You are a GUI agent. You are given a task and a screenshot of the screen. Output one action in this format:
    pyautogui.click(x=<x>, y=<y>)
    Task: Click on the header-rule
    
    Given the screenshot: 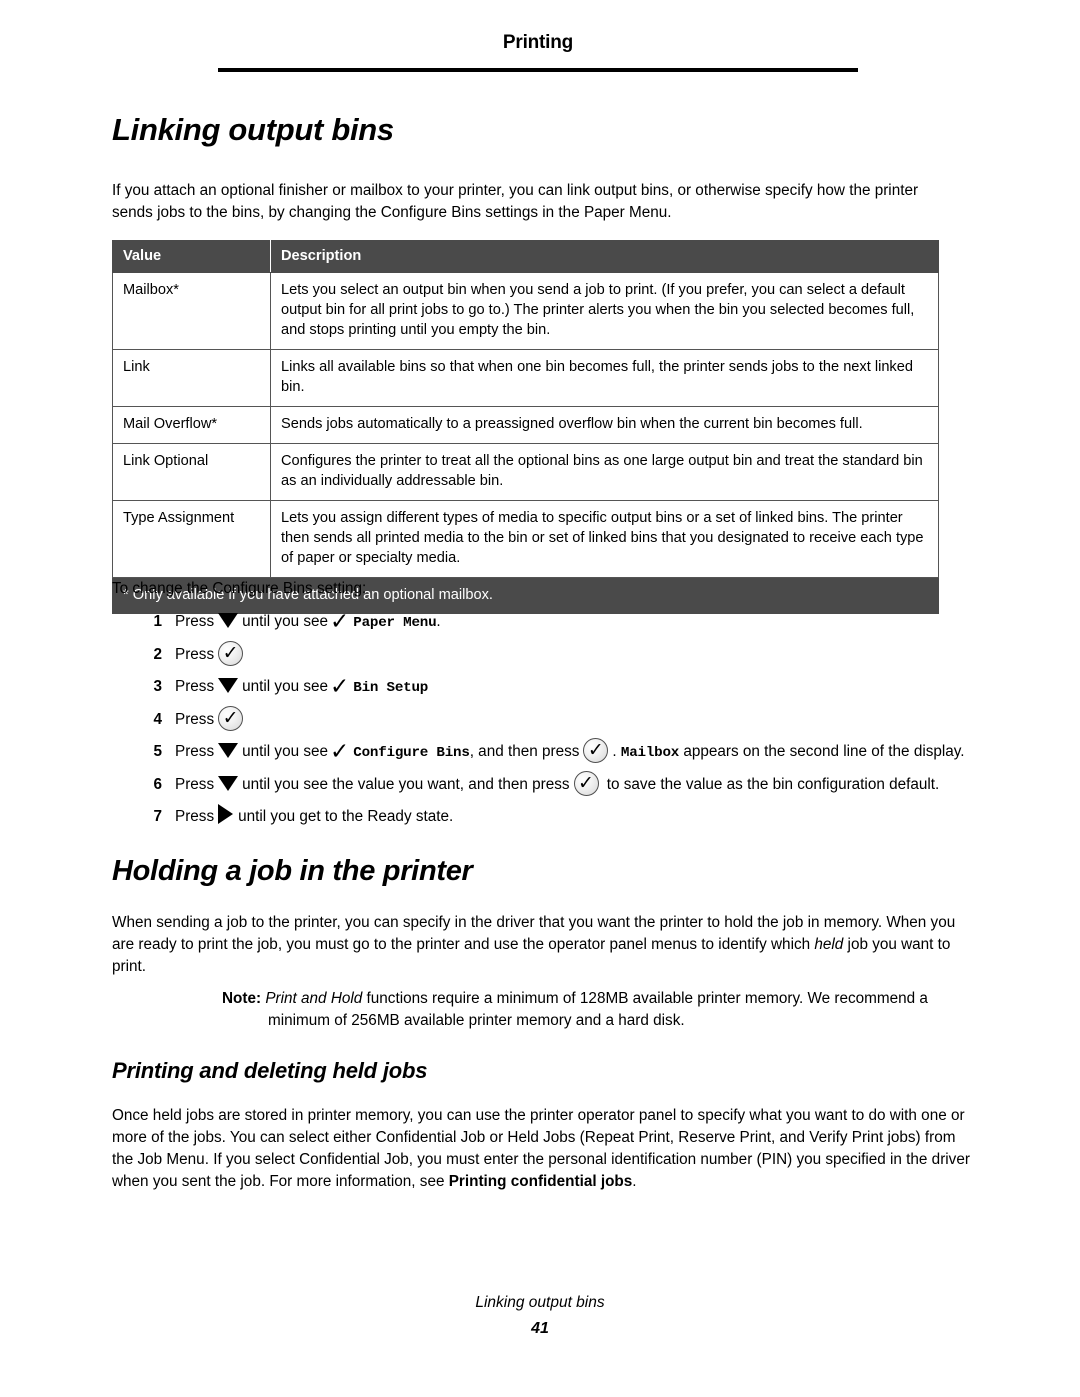 What is the action you would take?
    pyautogui.click(x=538, y=70)
    